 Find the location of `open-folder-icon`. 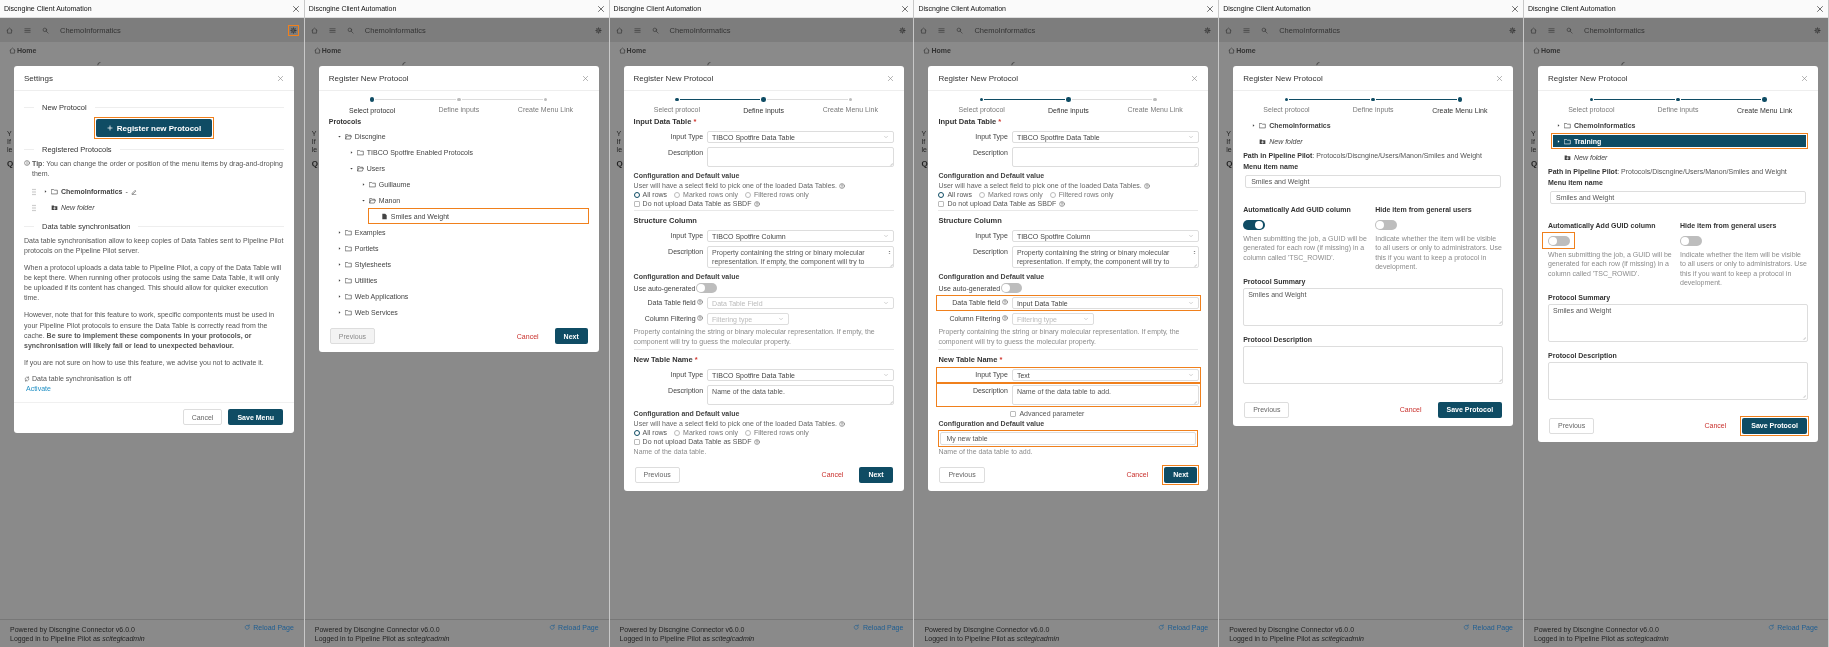

open-folder-icon is located at coordinates (360, 168).